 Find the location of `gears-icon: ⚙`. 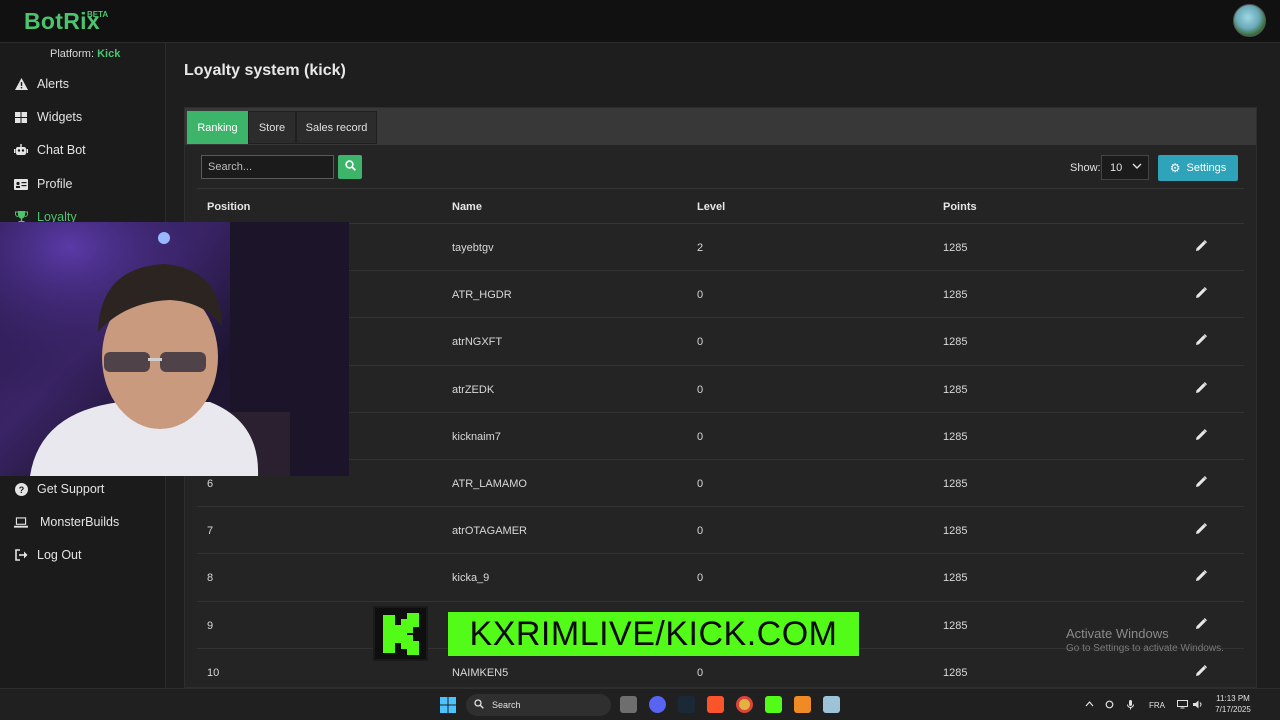

gears-icon: ⚙ is located at coordinates (1175, 168).